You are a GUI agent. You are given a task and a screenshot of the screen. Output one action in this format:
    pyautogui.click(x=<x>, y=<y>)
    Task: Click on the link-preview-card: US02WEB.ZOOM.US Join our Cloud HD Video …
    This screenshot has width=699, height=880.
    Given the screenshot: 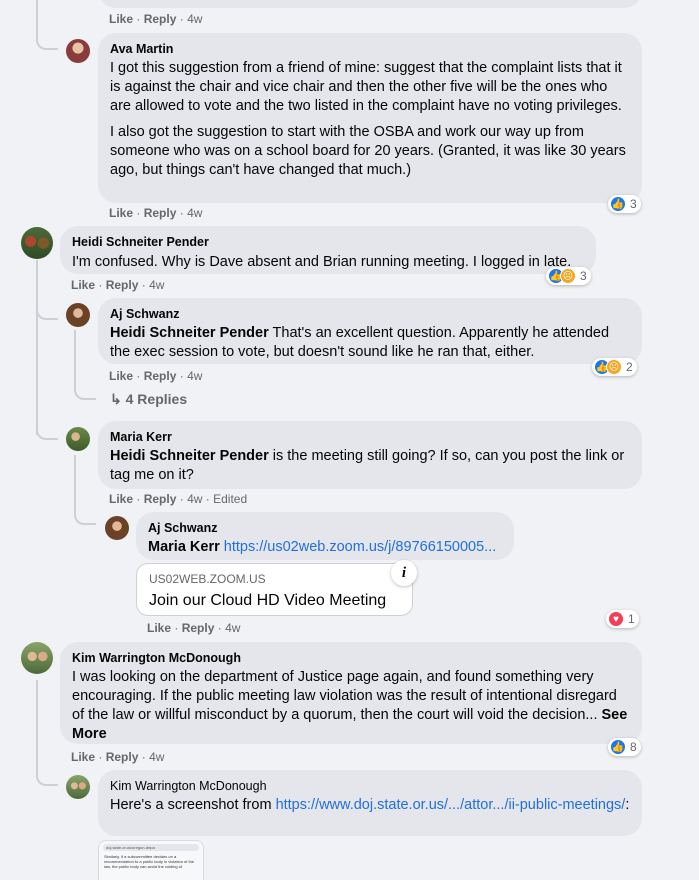 What is the action you would take?
    pyautogui.click(x=274, y=589)
    